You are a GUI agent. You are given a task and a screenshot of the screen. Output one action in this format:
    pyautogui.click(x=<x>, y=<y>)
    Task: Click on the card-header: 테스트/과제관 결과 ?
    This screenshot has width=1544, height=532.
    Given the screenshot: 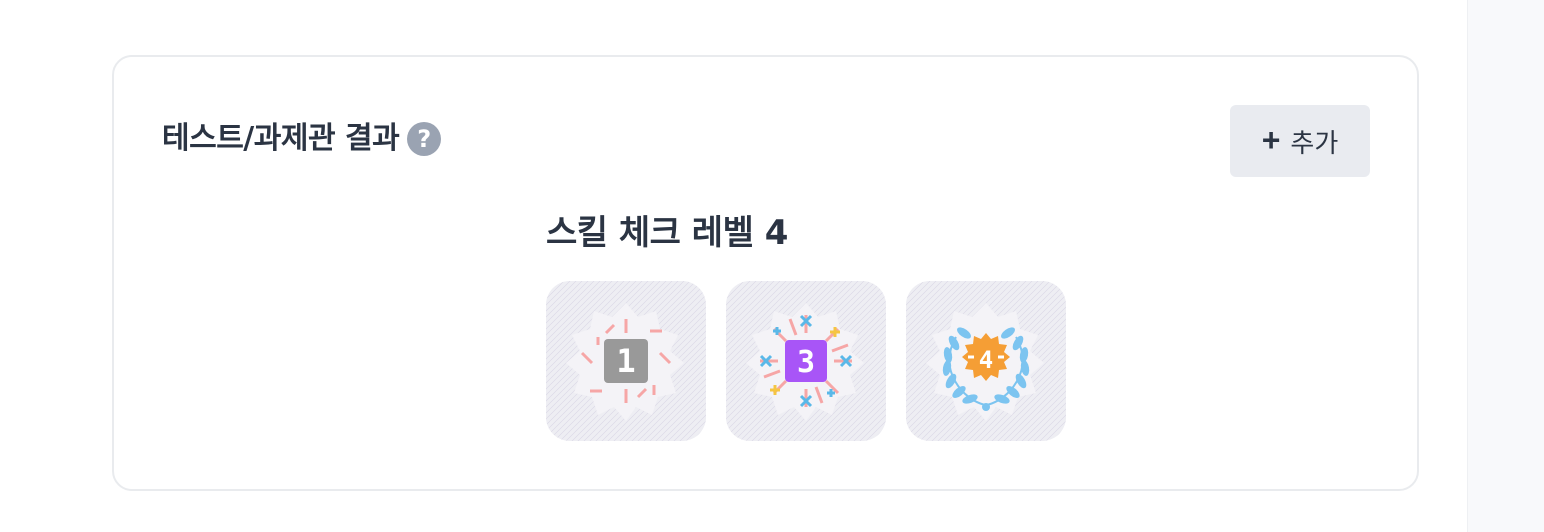 What is the action you would take?
    pyautogui.click(x=302, y=139)
    